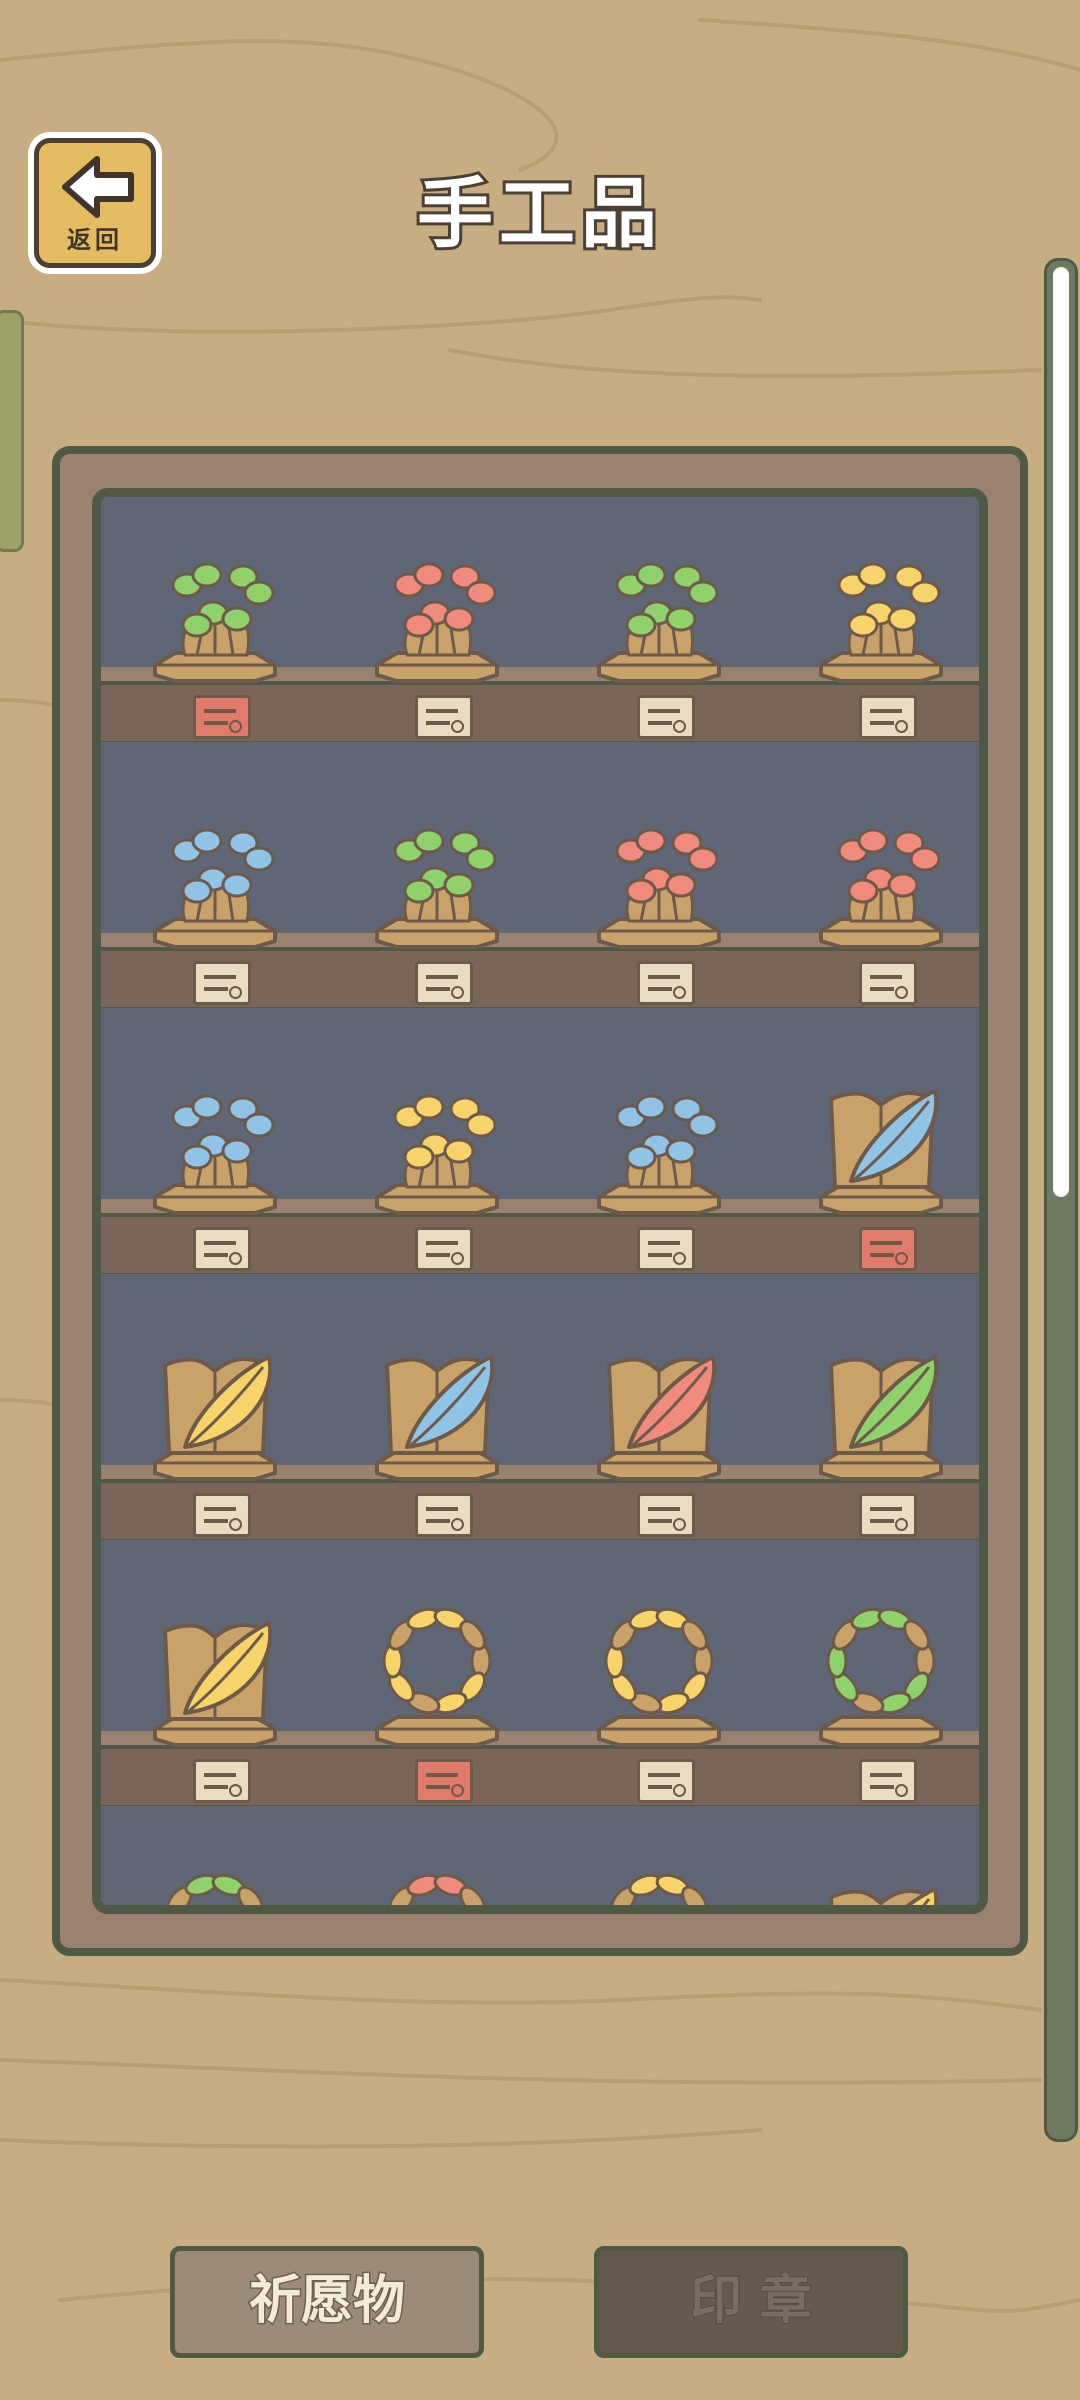 Image resolution: width=1080 pixels, height=2400 pixels. I want to click on page-title: 手工品, so click(538, 213).